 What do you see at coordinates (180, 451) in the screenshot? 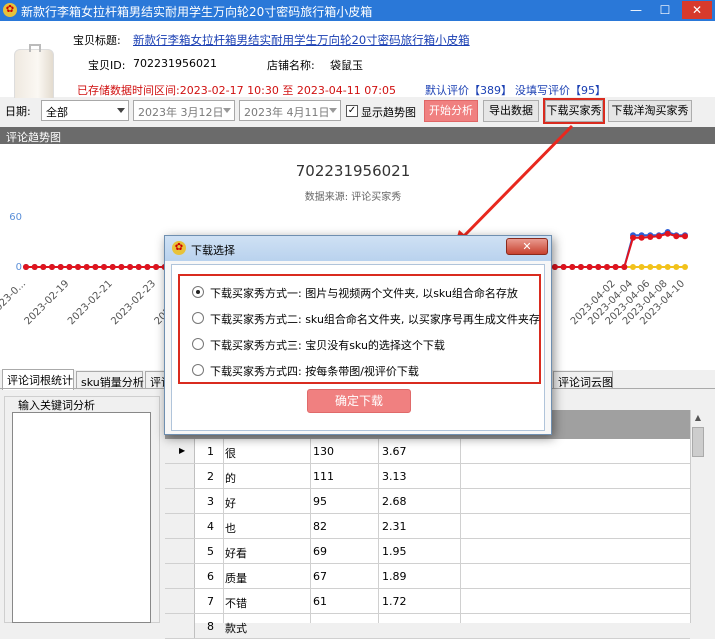
I see `row-selector: ▶` at bounding box center [180, 451].